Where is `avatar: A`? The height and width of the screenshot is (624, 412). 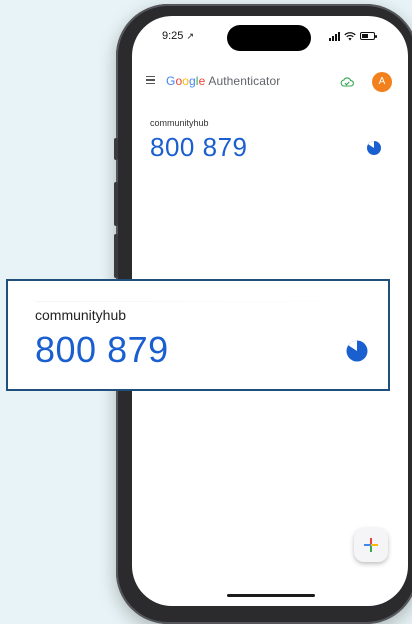 avatar: A is located at coordinates (382, 82).